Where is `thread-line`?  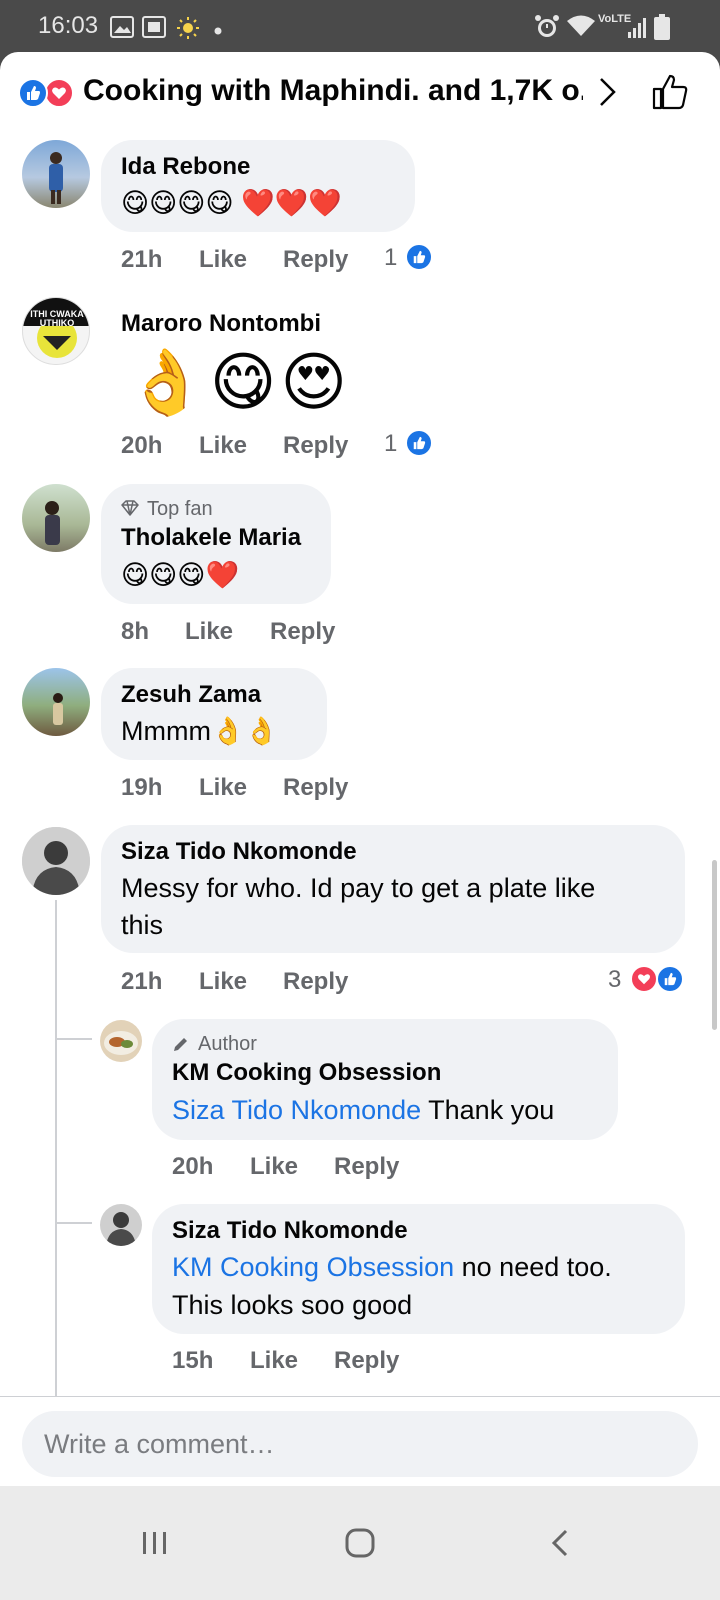
thread-line is located at coordinates (56, 1150).